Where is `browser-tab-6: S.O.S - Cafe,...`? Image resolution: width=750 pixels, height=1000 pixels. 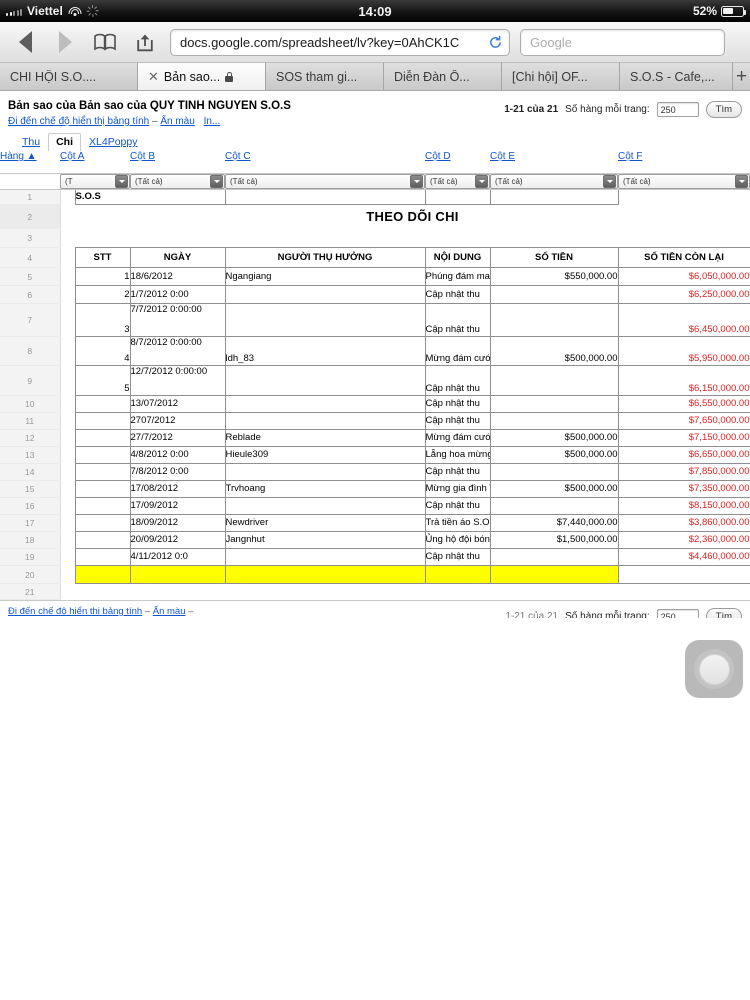 browser-tab-6: S.O.S - Cafe,... is located at coordinates (676, 76).